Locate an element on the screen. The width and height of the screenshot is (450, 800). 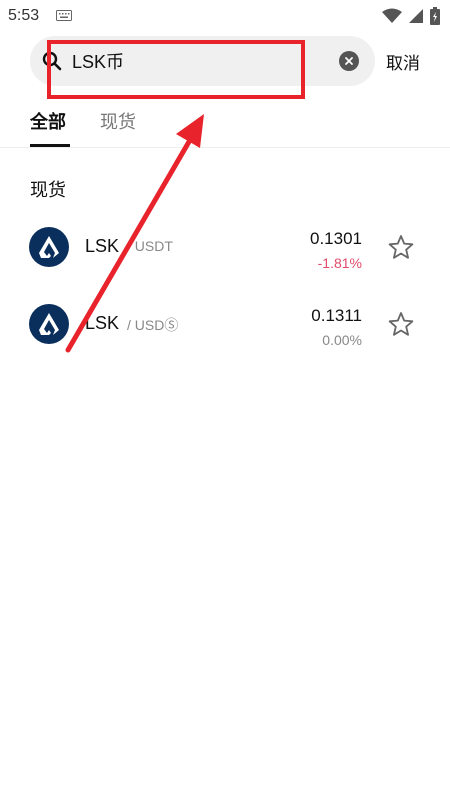
status-icons is located at coordinates (411, 16).